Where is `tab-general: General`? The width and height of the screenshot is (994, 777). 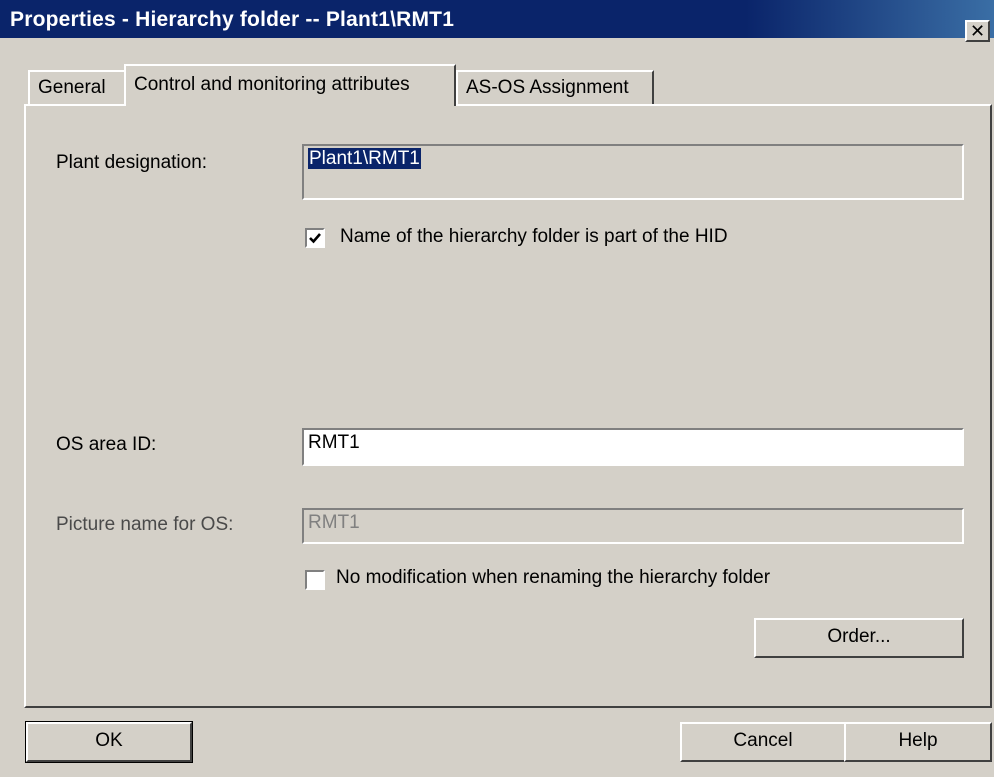 tab-general: General is located at coordinates (77, 88).